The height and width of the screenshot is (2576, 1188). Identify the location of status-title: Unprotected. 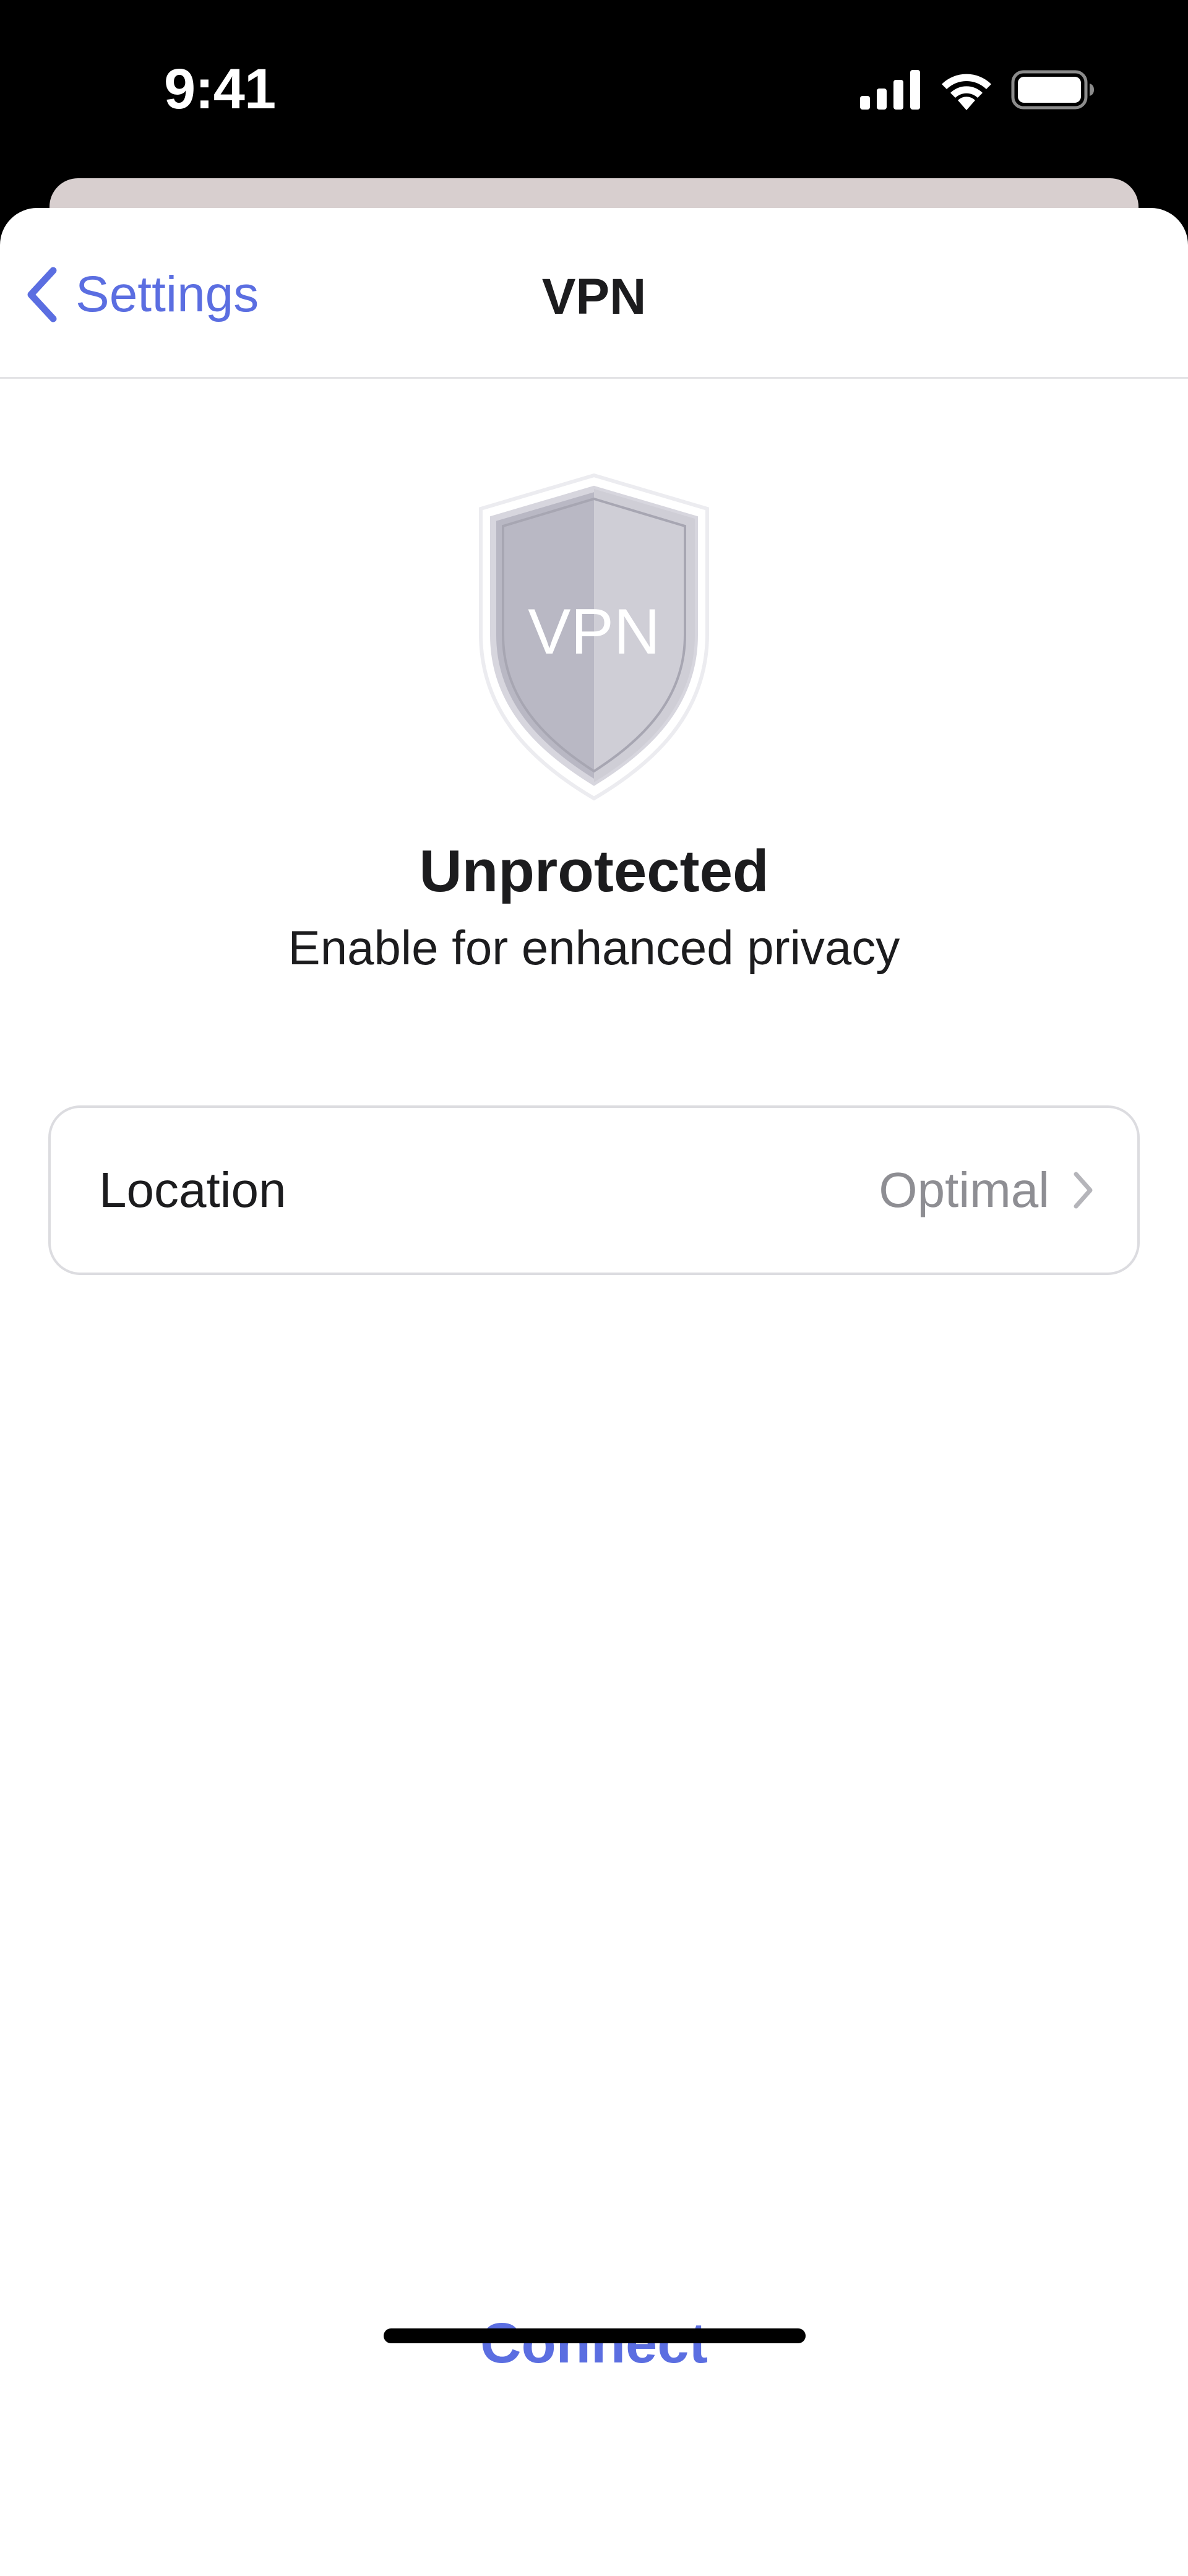
(594, 871).